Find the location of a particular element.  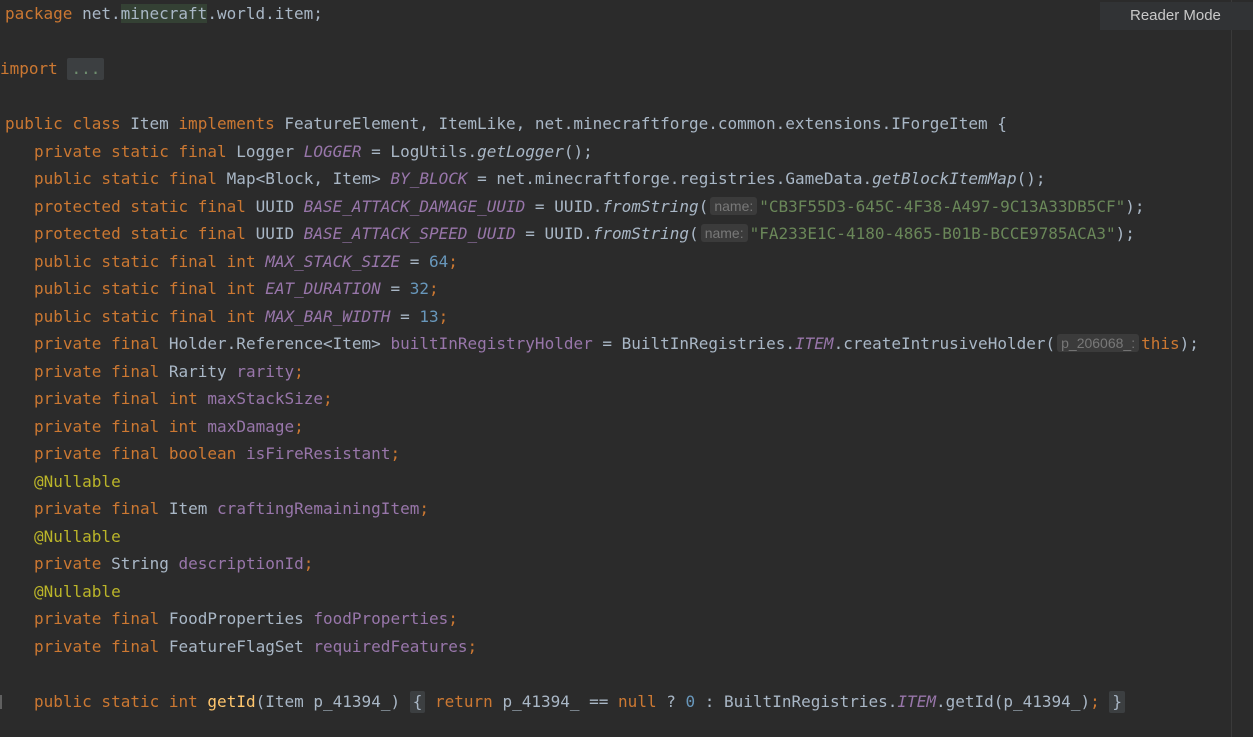

reader-mode-button: Reader Mode is located at coordinates (1176, 16).